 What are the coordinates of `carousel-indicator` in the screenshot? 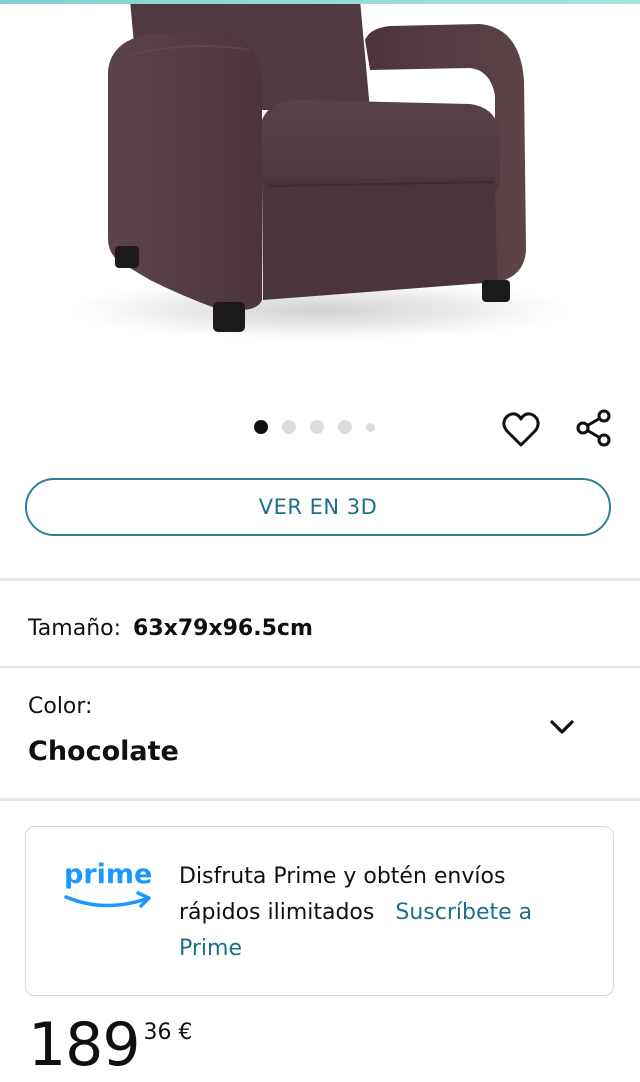 It's located at (314, 427).